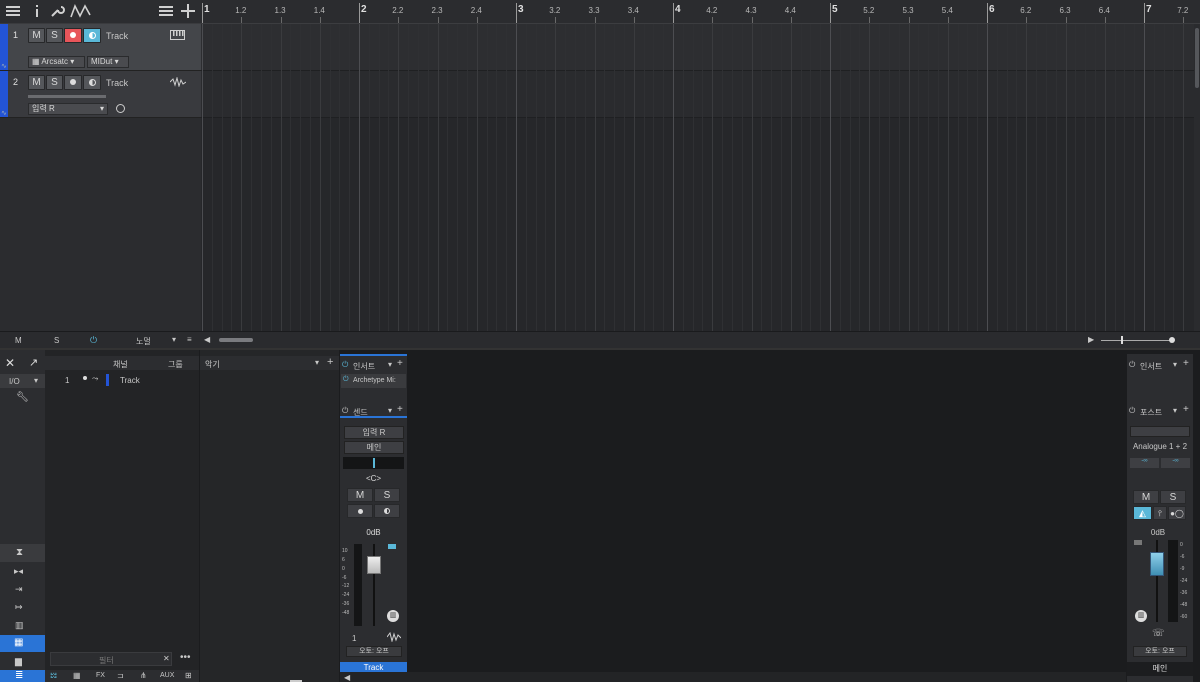 This screenshot has height=682, width=1200. What do you see at coordinates (1197, 177) in the screenshot?
I see `vertical-scrollbar` at bounding box center [1197, 177].